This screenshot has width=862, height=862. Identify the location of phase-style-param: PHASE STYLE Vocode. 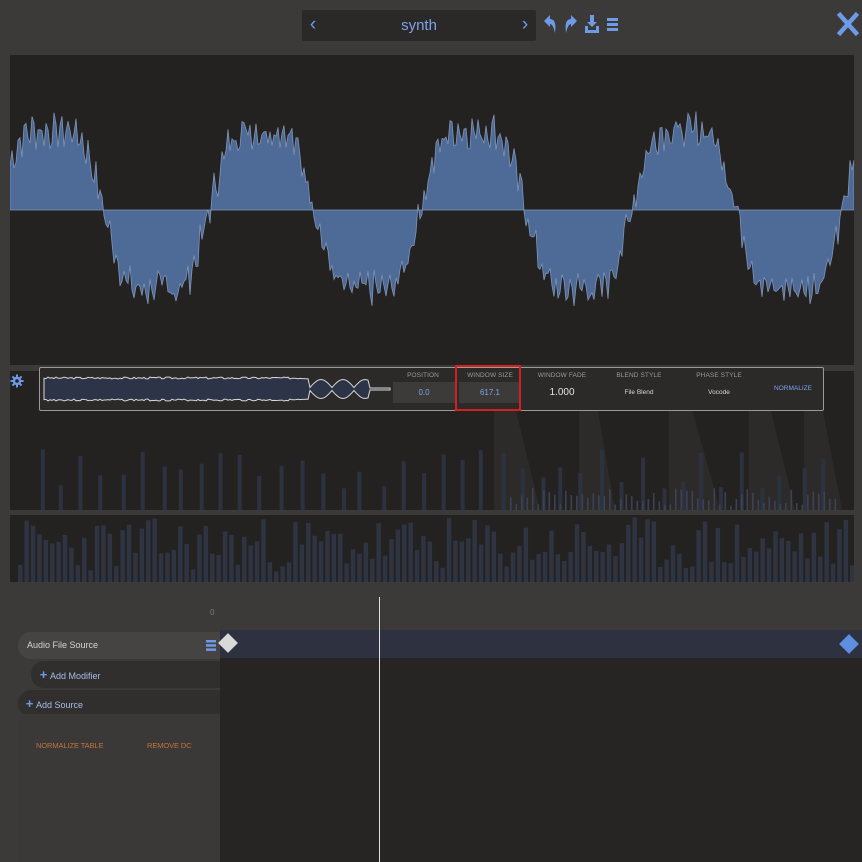
(719, 389).